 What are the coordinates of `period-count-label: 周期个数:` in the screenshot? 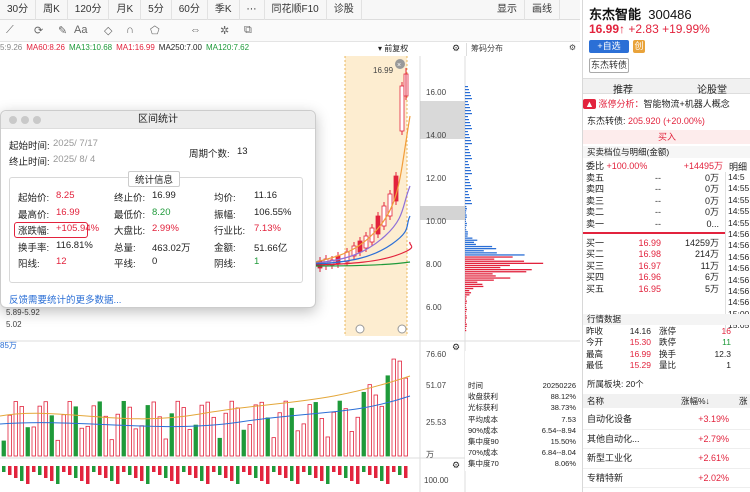 It's located at (209, 154).